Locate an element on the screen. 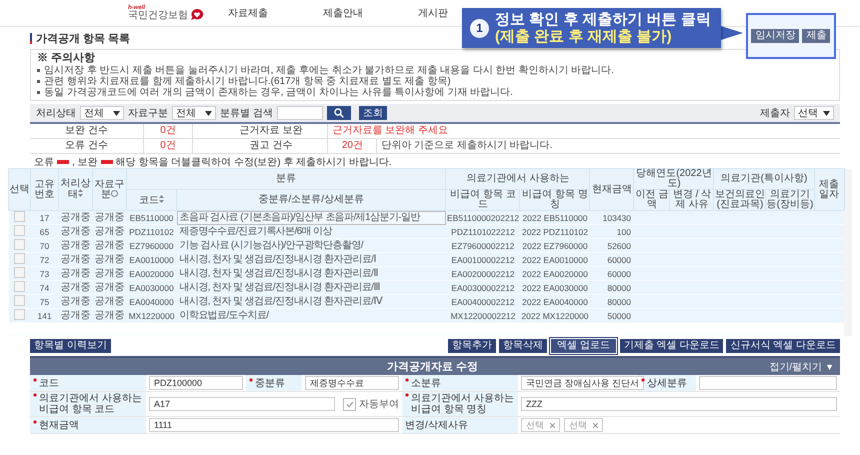  submit-button: 임시저장 is located at coordinates (775, 36).